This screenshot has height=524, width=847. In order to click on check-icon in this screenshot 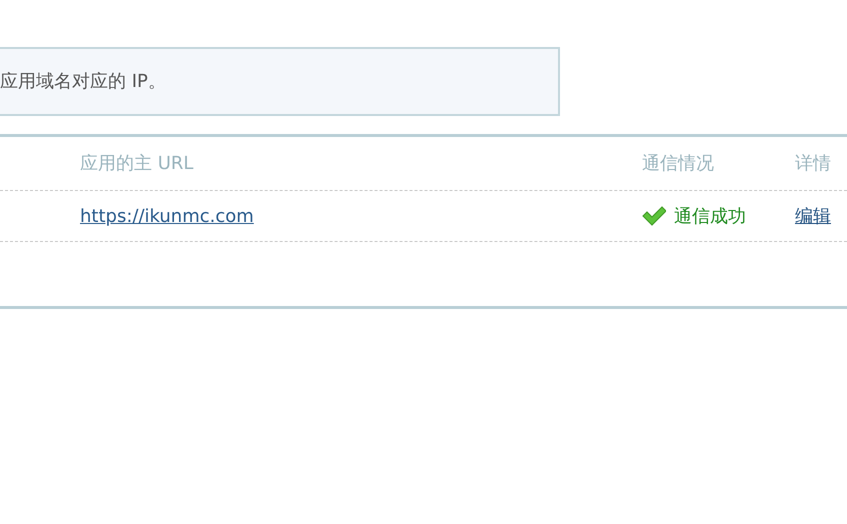, I will do `click(654, 216)`.